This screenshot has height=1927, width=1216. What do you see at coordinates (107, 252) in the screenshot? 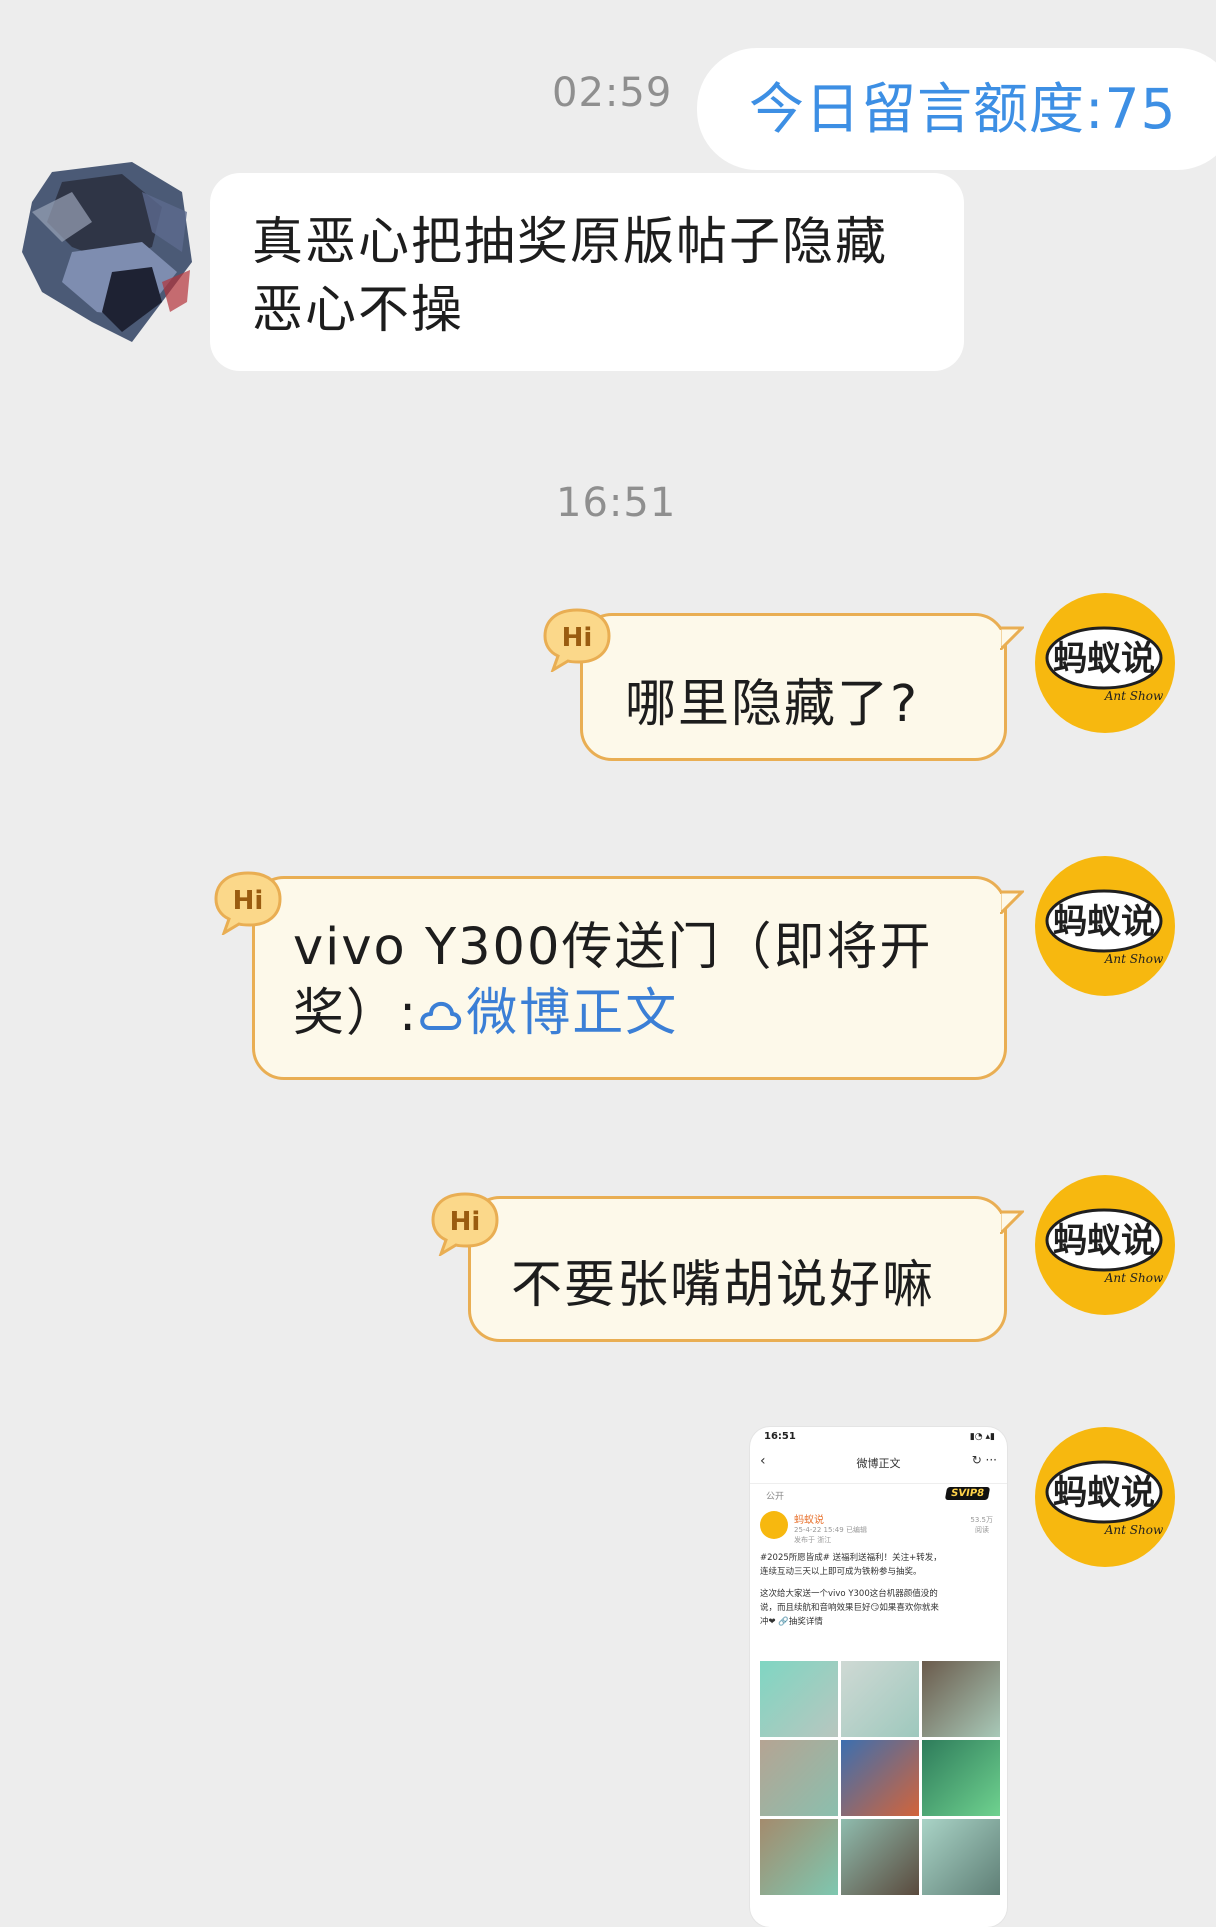
I see `user-avatar` at bounding box center [107, 252].